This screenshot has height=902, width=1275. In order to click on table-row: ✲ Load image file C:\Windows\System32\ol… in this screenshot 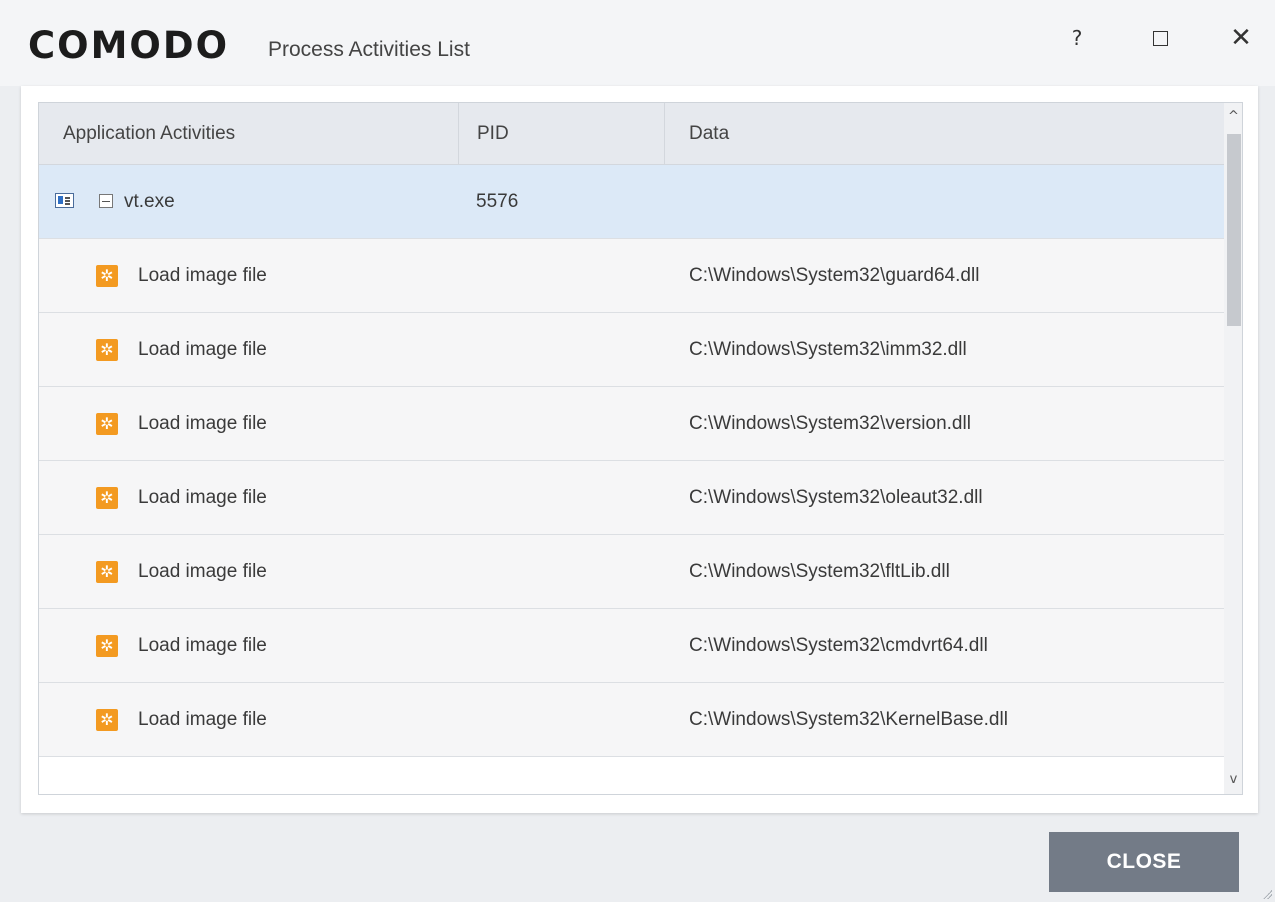, I will do `click(631, 498)`.